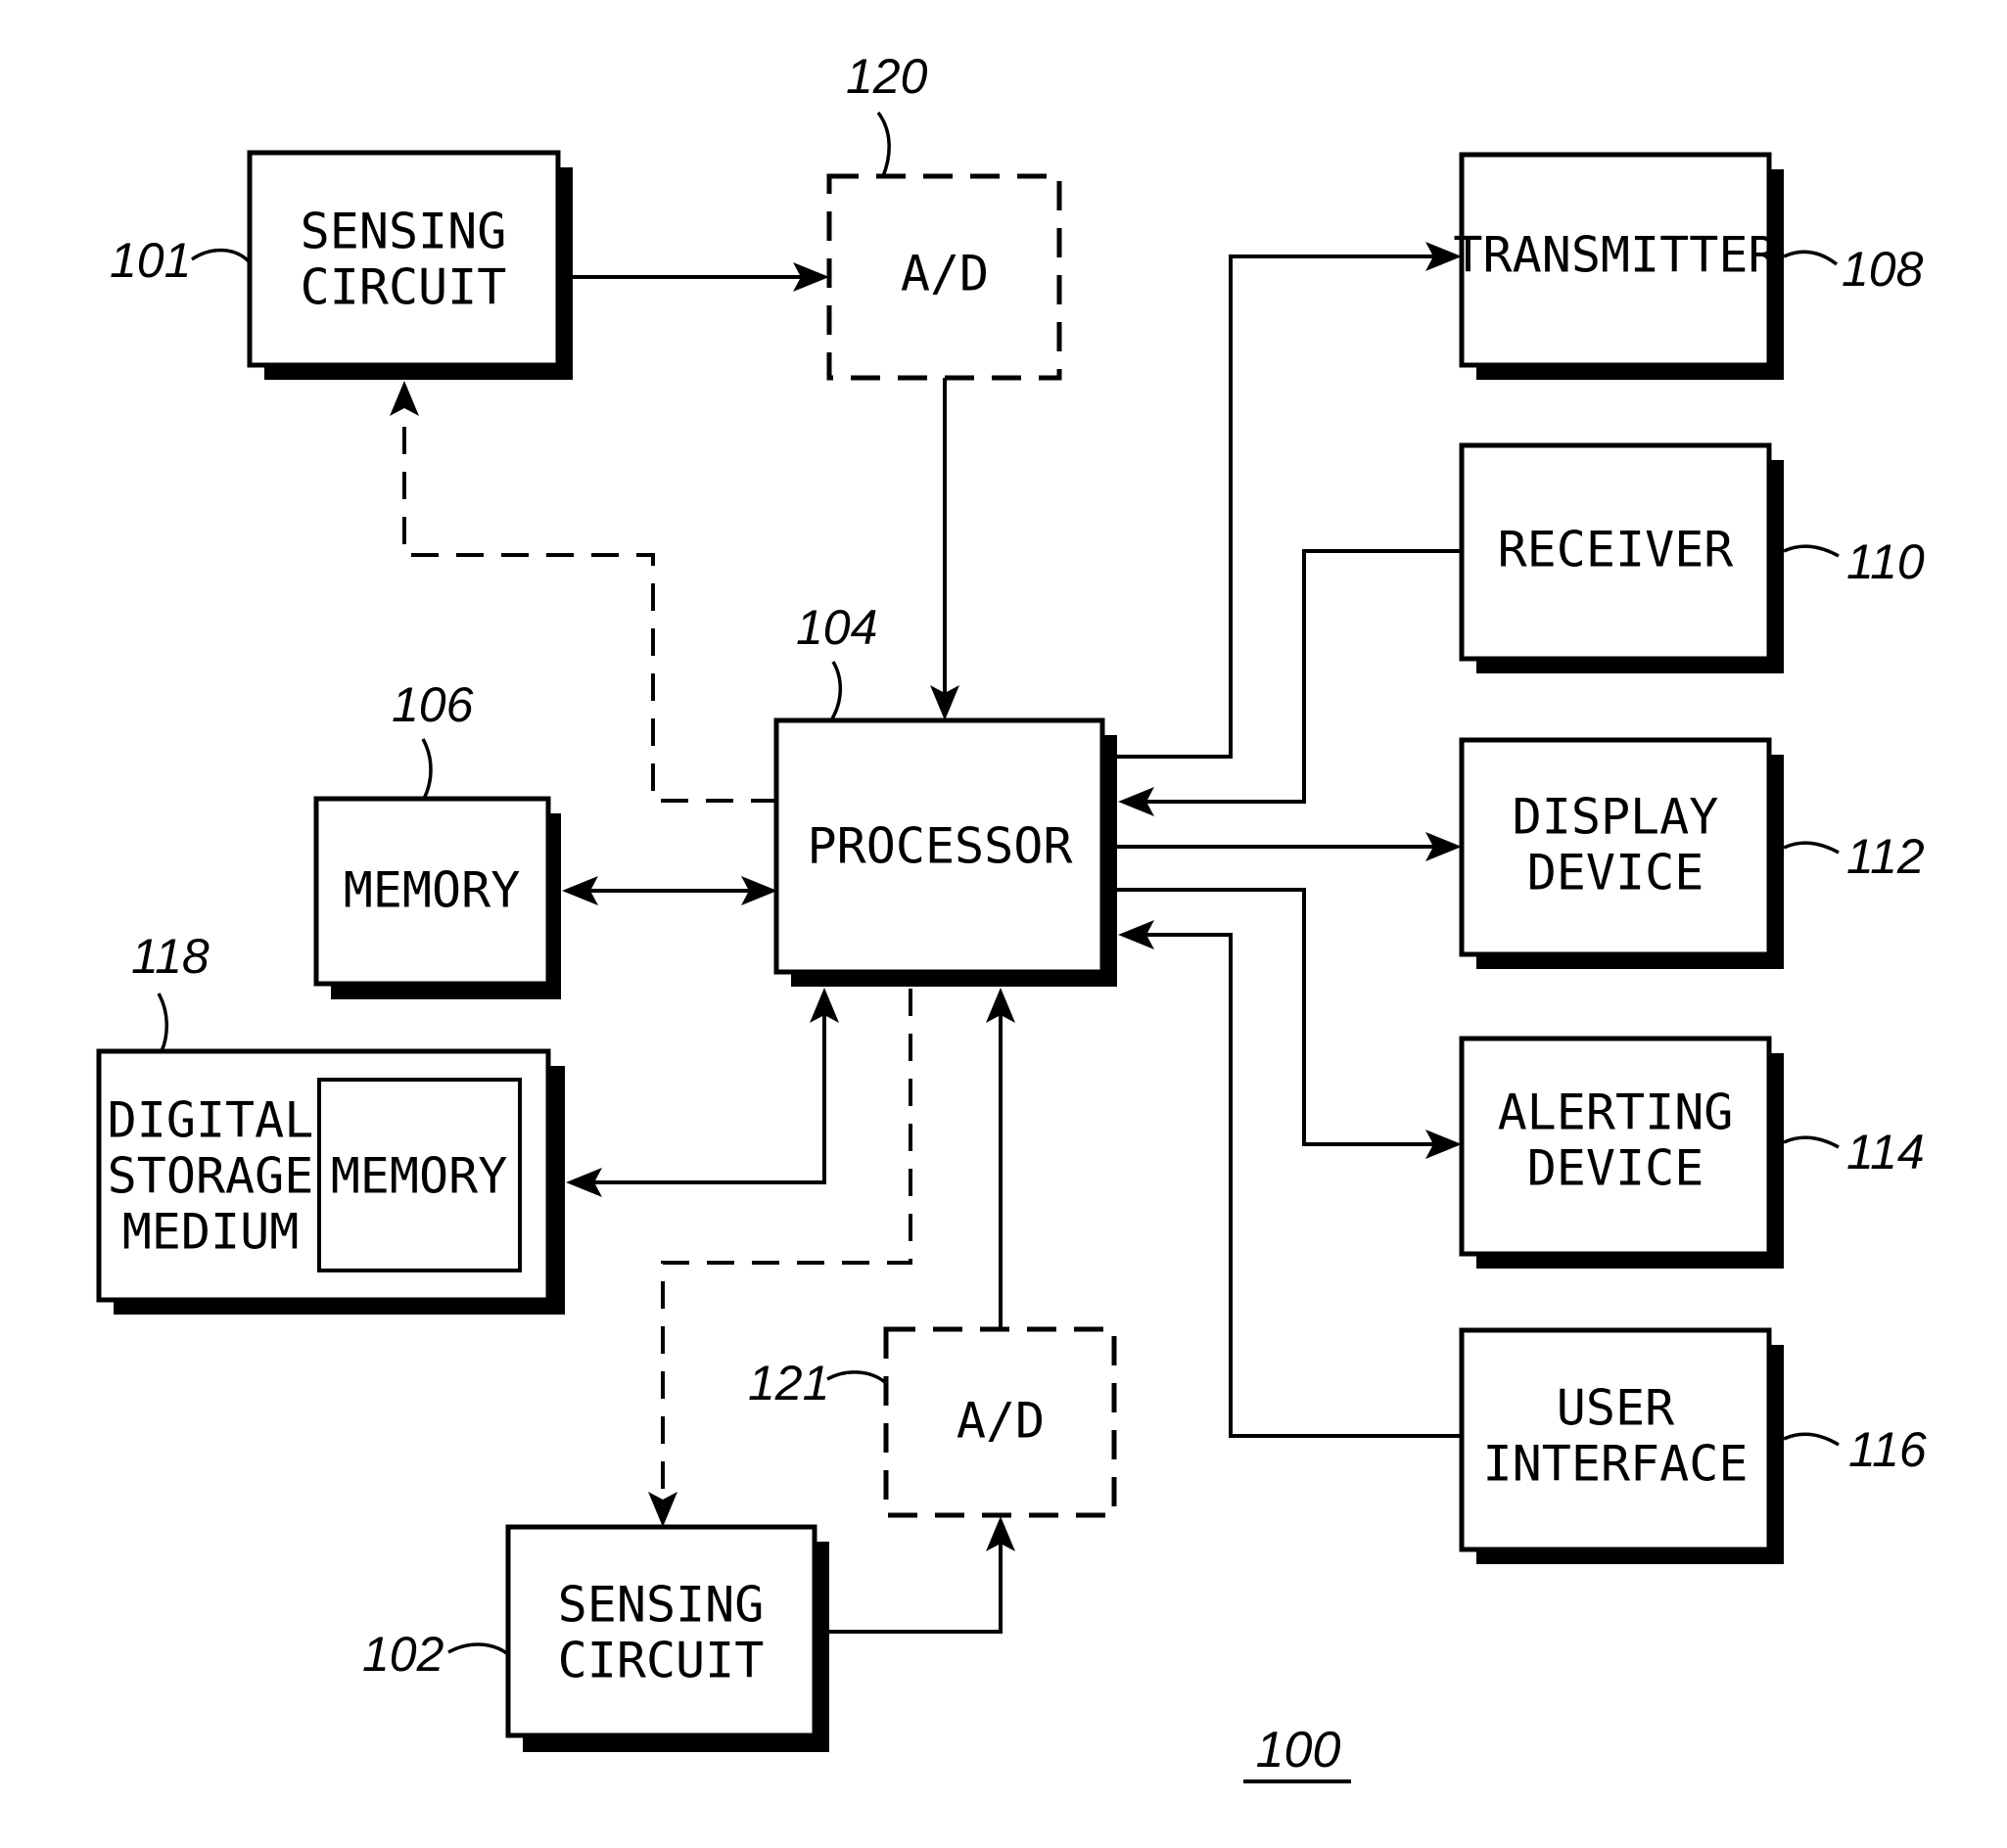 This screenshot has width=2007, height=1848. Describe the element at coordinates (662, 1509) in the screenshot. I see `arrowhead-down-icon` at that location.